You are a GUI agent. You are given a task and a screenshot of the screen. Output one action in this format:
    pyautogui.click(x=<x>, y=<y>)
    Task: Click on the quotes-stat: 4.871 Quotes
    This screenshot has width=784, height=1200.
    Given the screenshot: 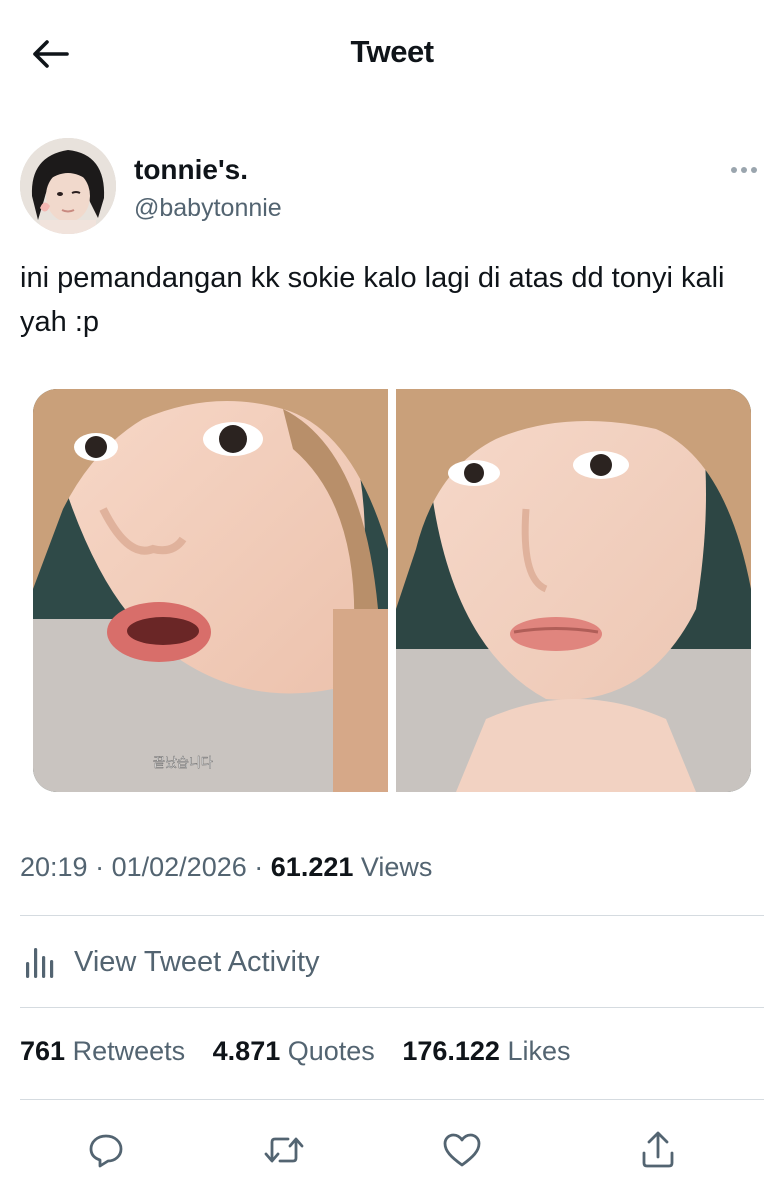 What is the action you would take?
    pyautogui.click(x=294, y=1051)
    